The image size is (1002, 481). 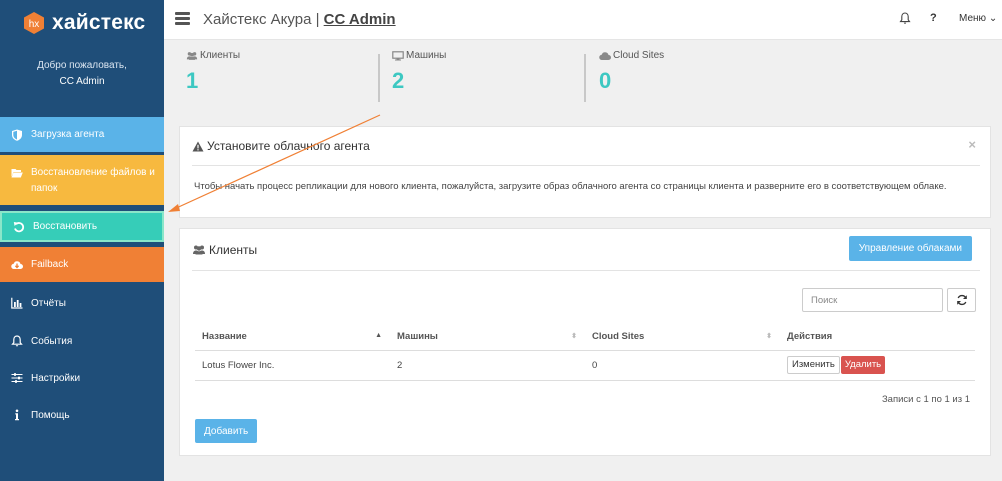 What do you see at coordinates (288, 146) in the screenshot?
I see `alert-title: Установите облачного агента` at bounding box center [288, 146].